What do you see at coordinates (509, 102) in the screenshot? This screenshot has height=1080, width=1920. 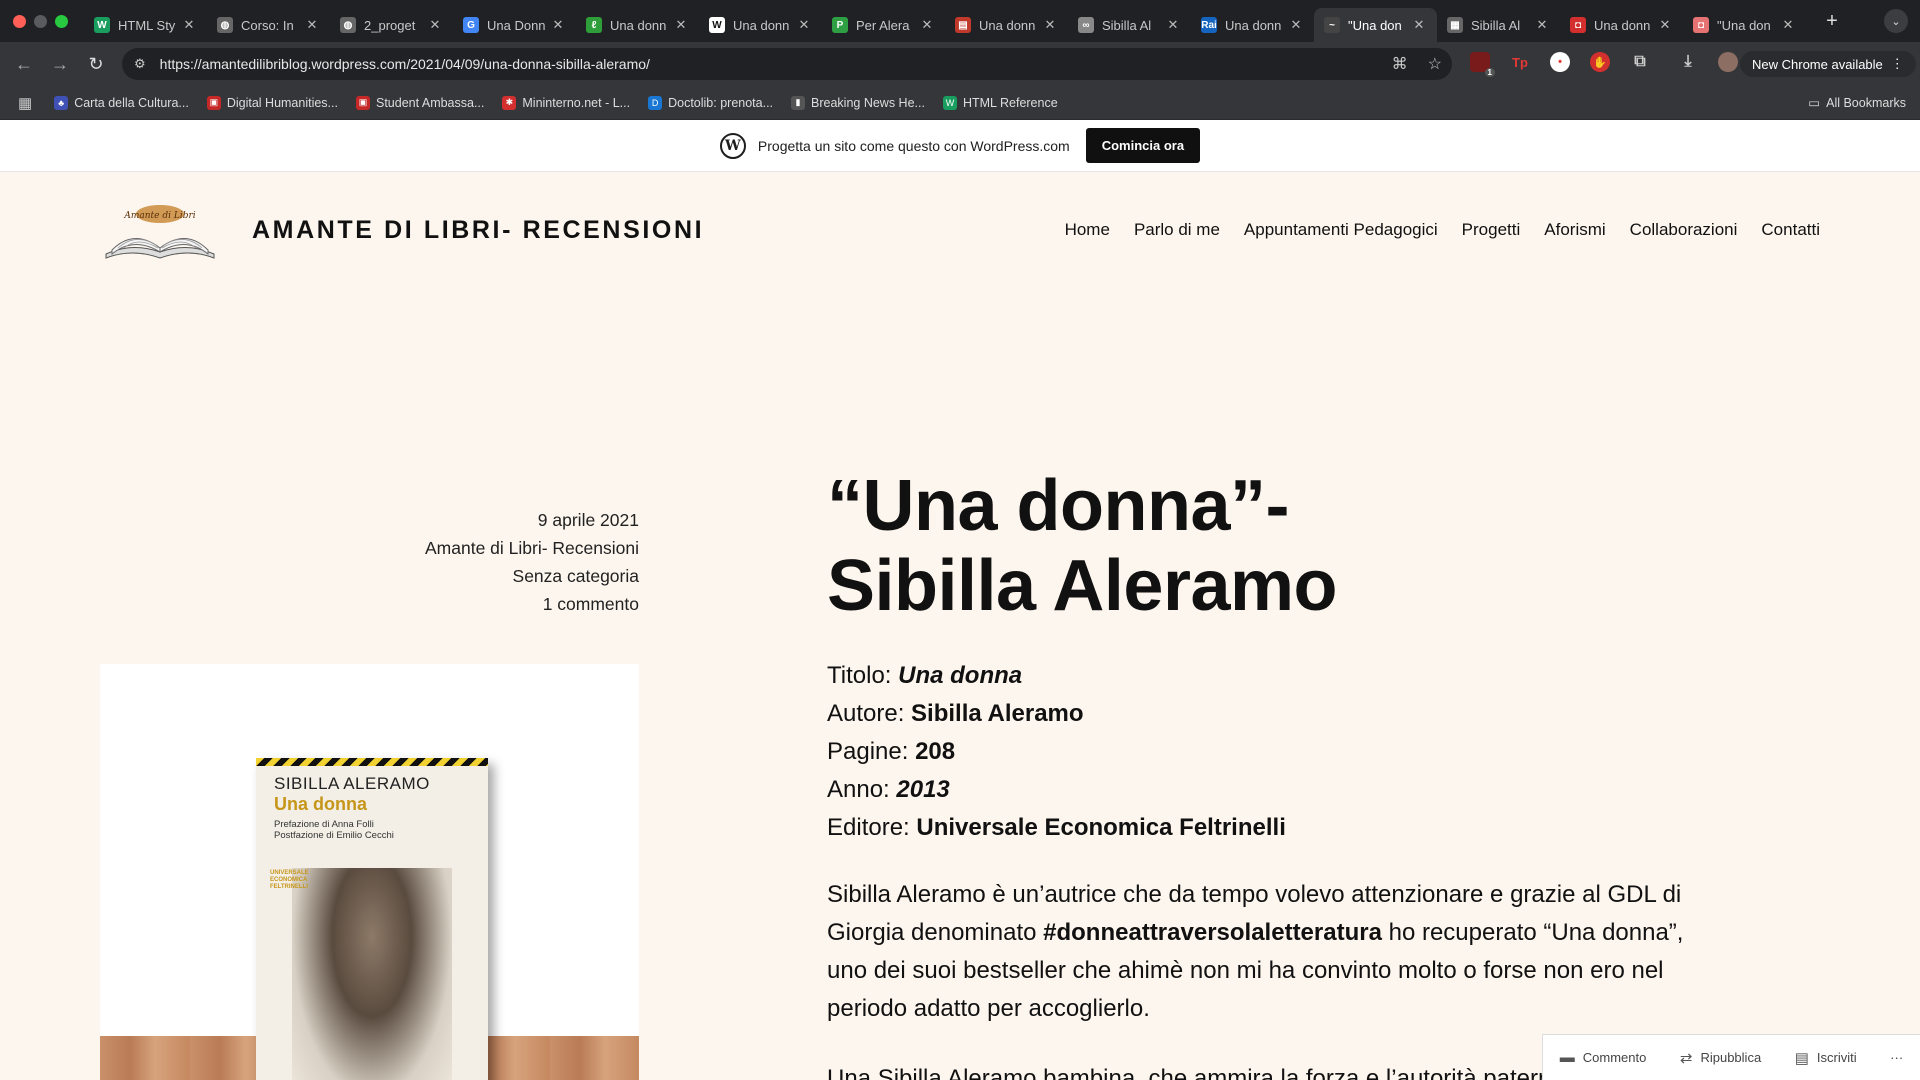 I see `bookmark-favicon-icon: ✱` at bounding box center [509, 102].